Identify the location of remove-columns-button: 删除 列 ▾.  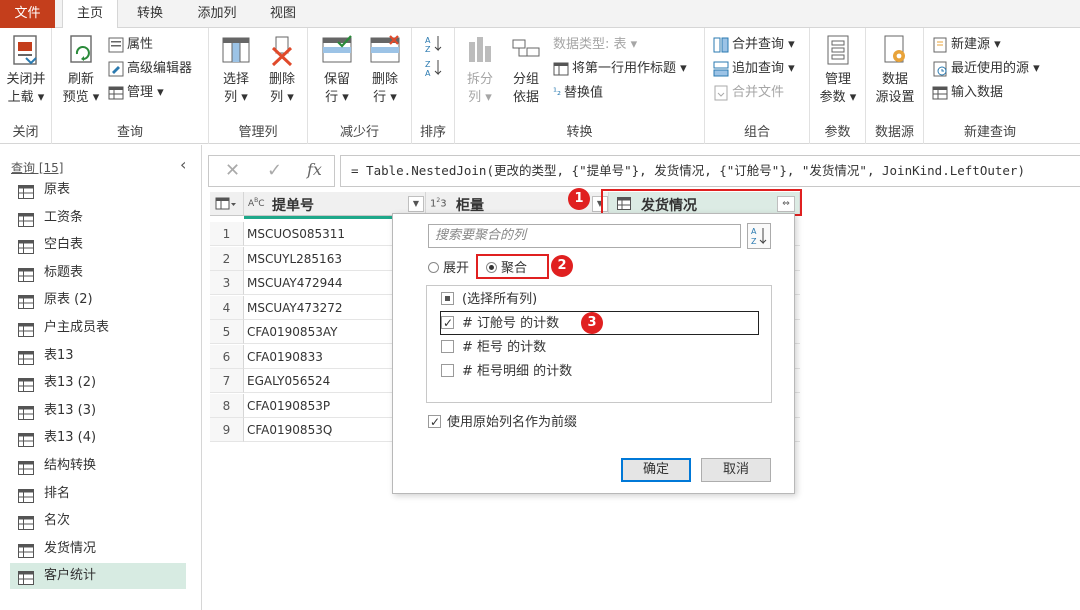
(282, 70).